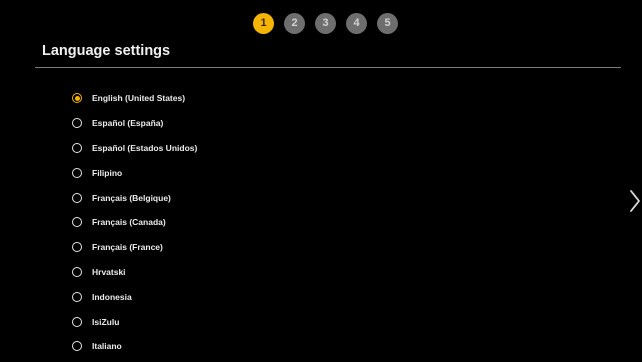 The image size is (642, 362). Describe the element at coordinates (134, 272) in the screenshot. I see `language-option: Hrvatski` at that location.